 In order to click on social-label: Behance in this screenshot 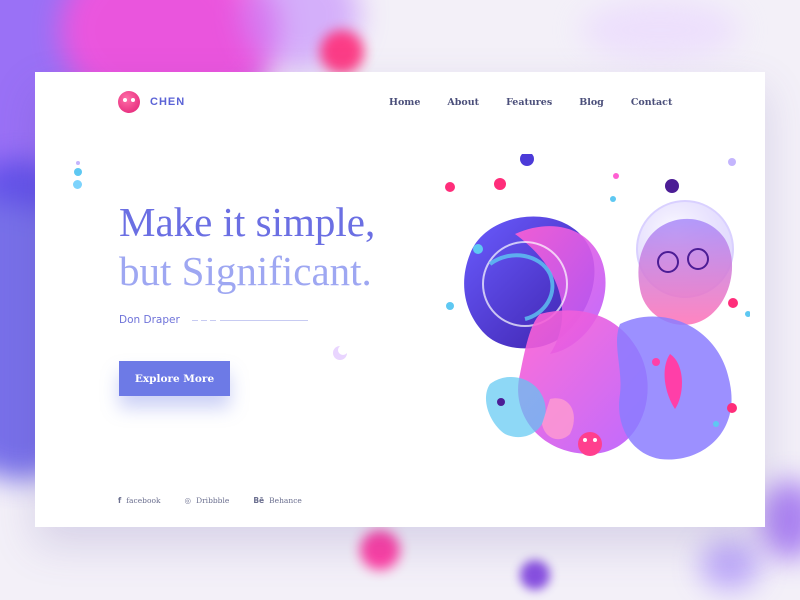, I will do `click(285, 500)`.